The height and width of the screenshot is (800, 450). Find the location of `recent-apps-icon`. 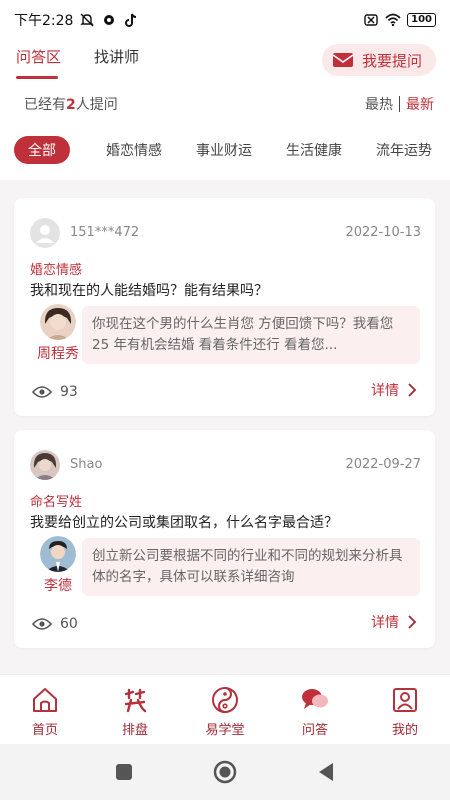

recent-apps-icon is located at coordinates (124, 772).